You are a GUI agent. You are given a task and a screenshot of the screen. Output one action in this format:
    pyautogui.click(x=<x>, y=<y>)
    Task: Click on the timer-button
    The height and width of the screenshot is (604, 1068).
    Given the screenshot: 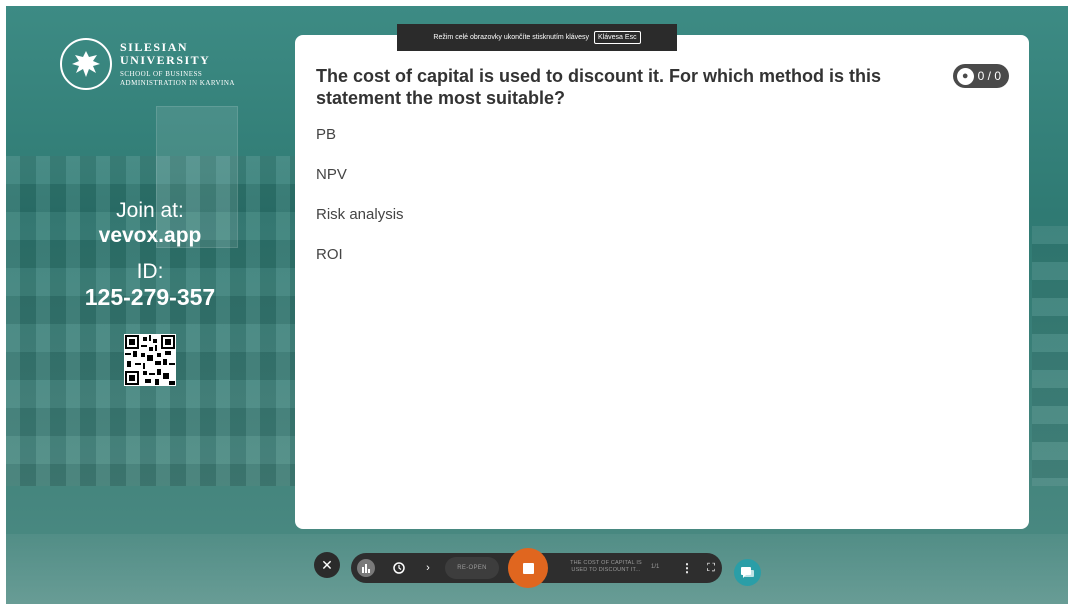 What is the action you would take?
    pyautogui.click(x=399, y=568)
    